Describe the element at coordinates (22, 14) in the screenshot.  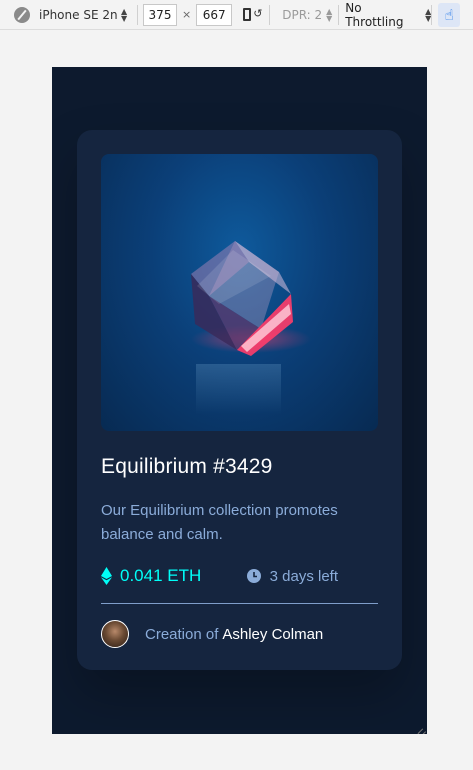
I see `compass-icon` at that location.